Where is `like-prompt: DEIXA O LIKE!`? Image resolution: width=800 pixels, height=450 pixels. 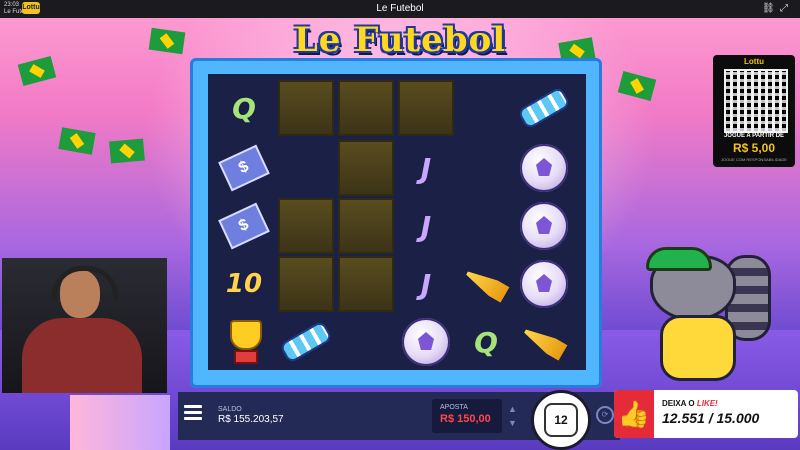
like-prompt: DEIXA O LIKE! is located at coordinates (690, 403).